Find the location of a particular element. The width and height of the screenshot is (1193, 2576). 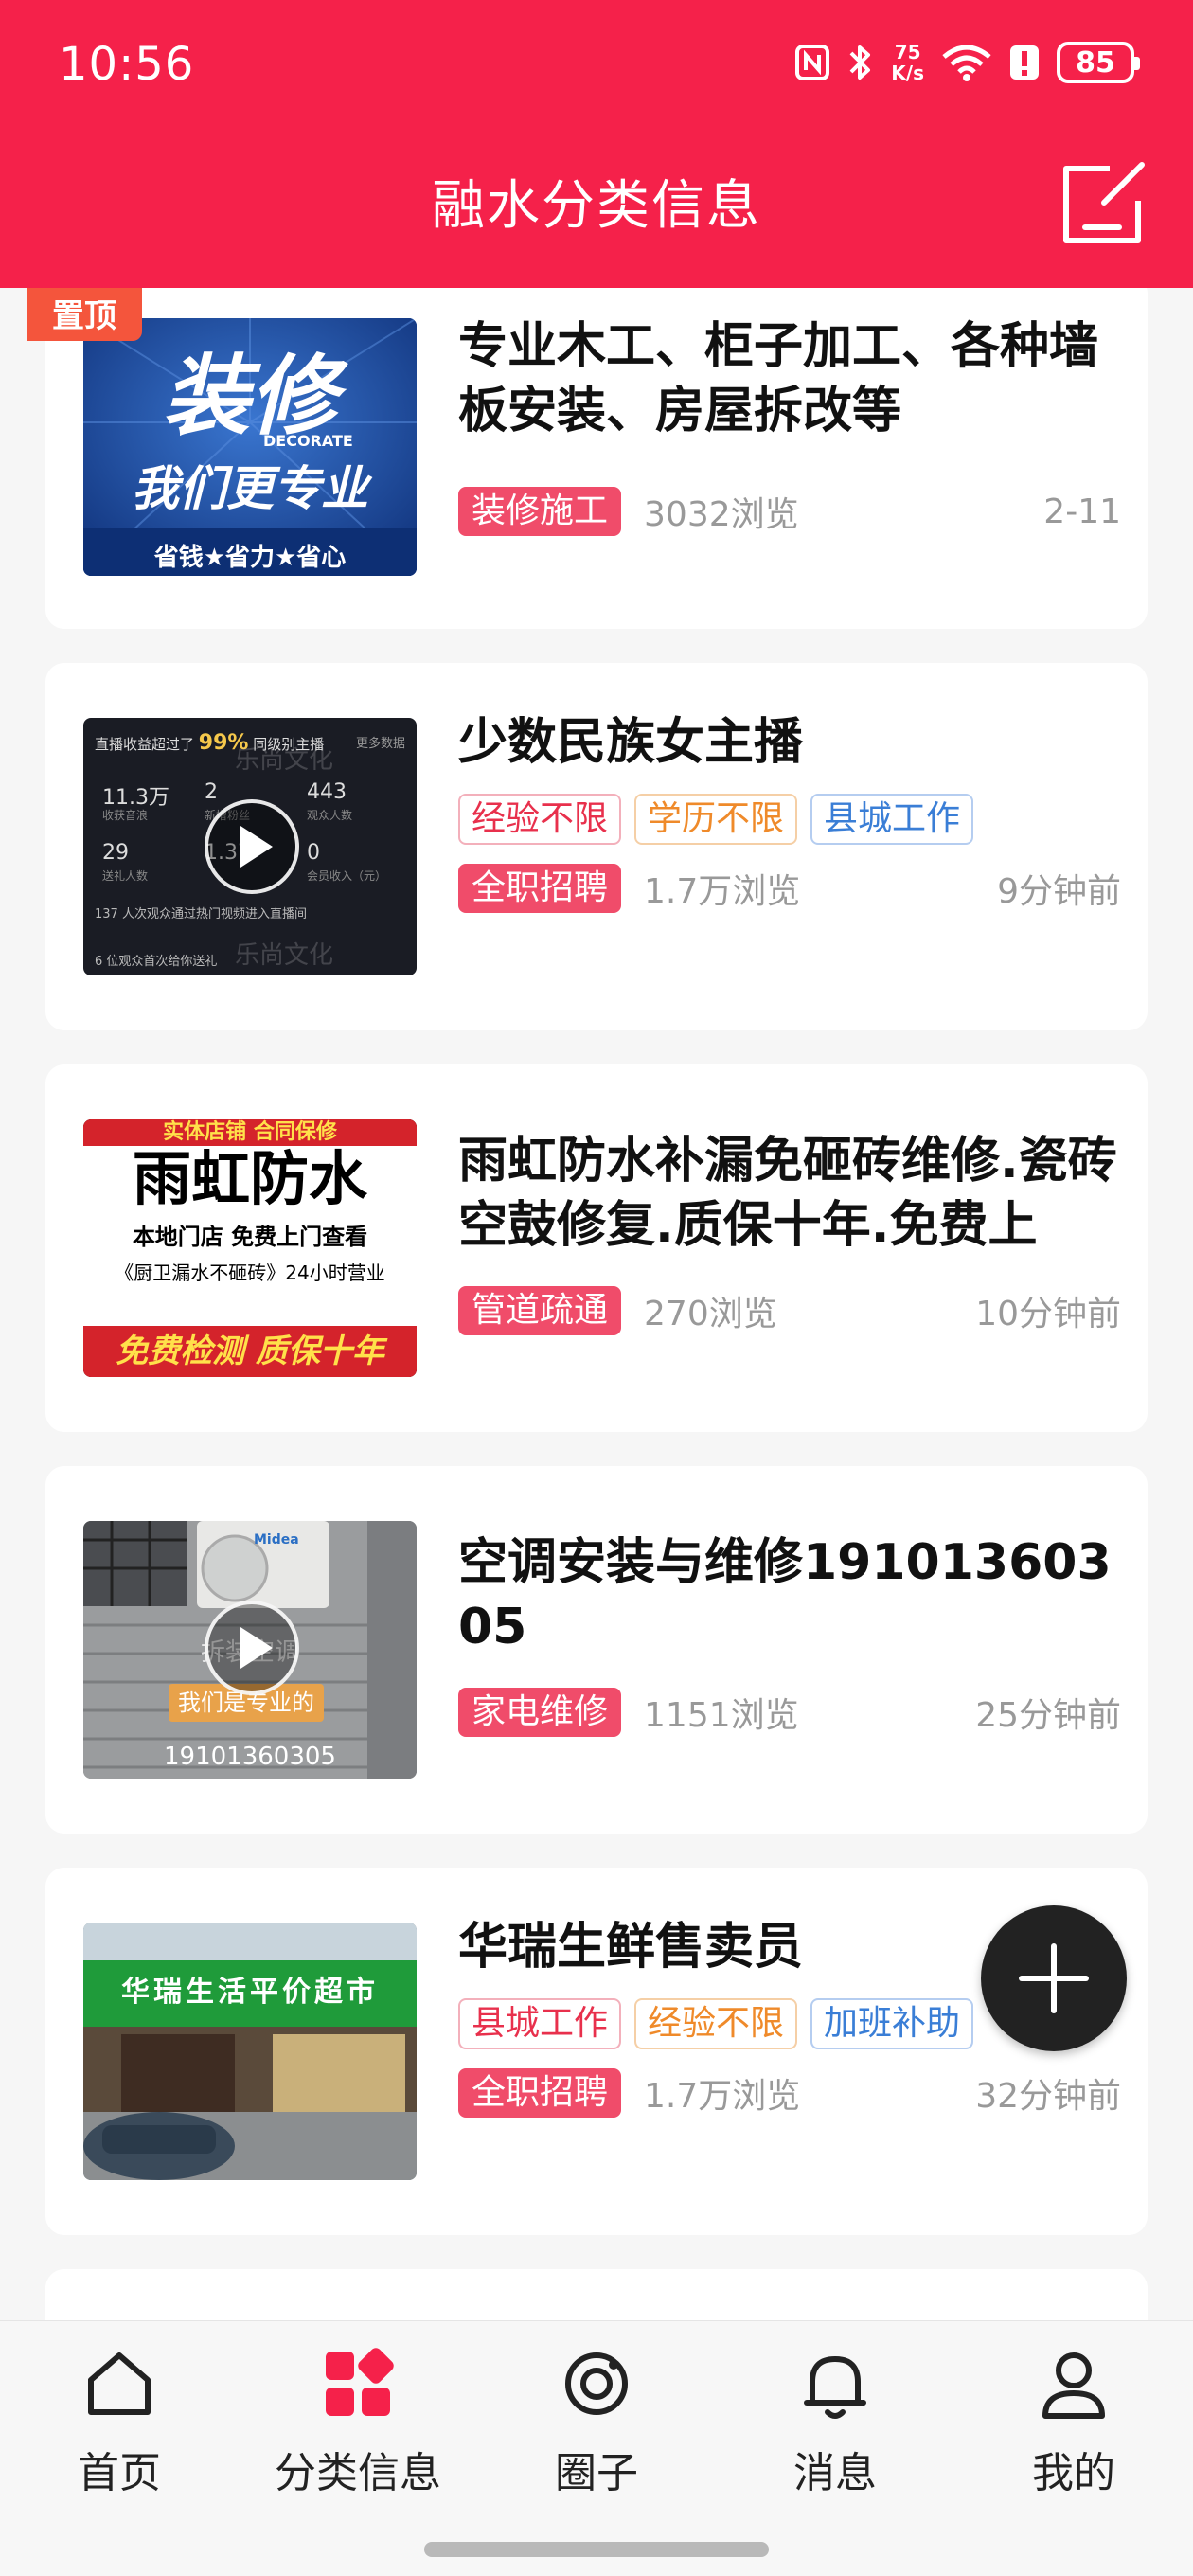

view-count: 3032浏览 is located at coordinates (721, 514).